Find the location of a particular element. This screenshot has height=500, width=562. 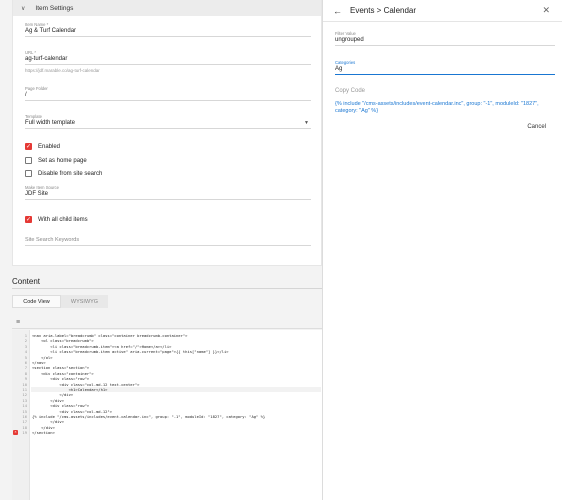

child-items-checkbox: ✓ With all child items is located at coordinates (56, 219).